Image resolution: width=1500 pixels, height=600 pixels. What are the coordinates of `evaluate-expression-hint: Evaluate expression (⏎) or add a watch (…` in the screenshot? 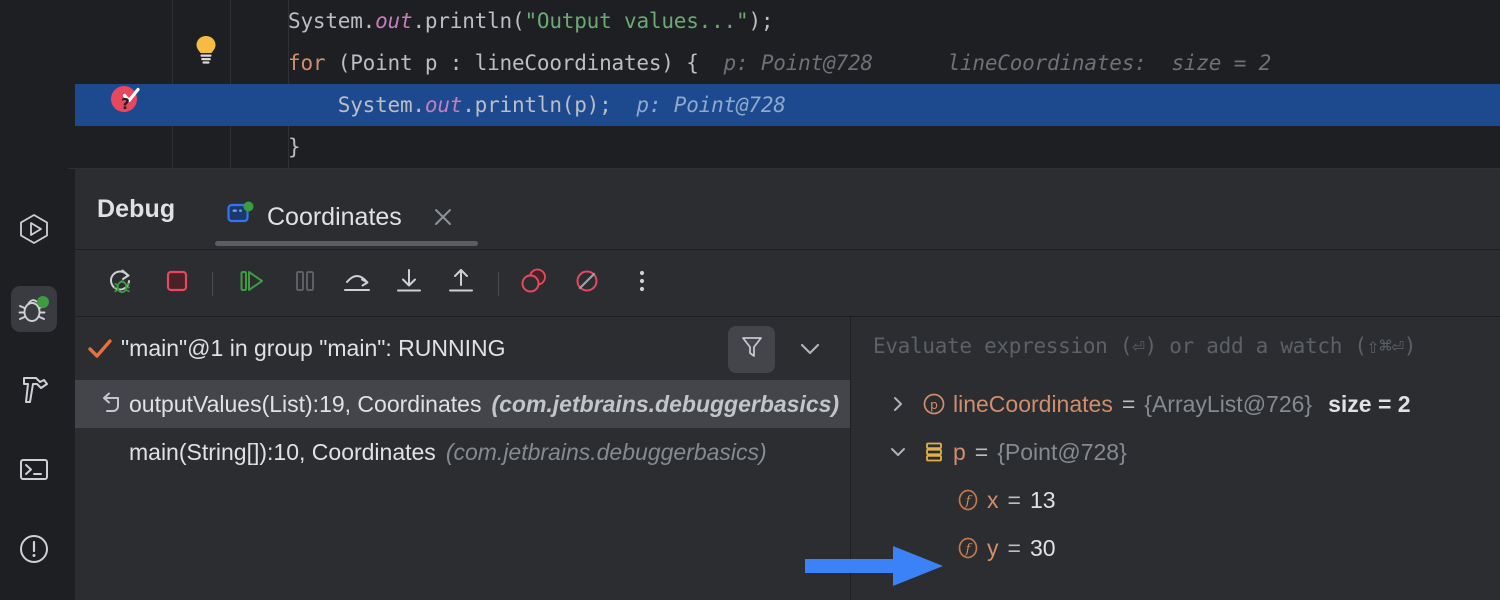 It's located at (1145, 346).